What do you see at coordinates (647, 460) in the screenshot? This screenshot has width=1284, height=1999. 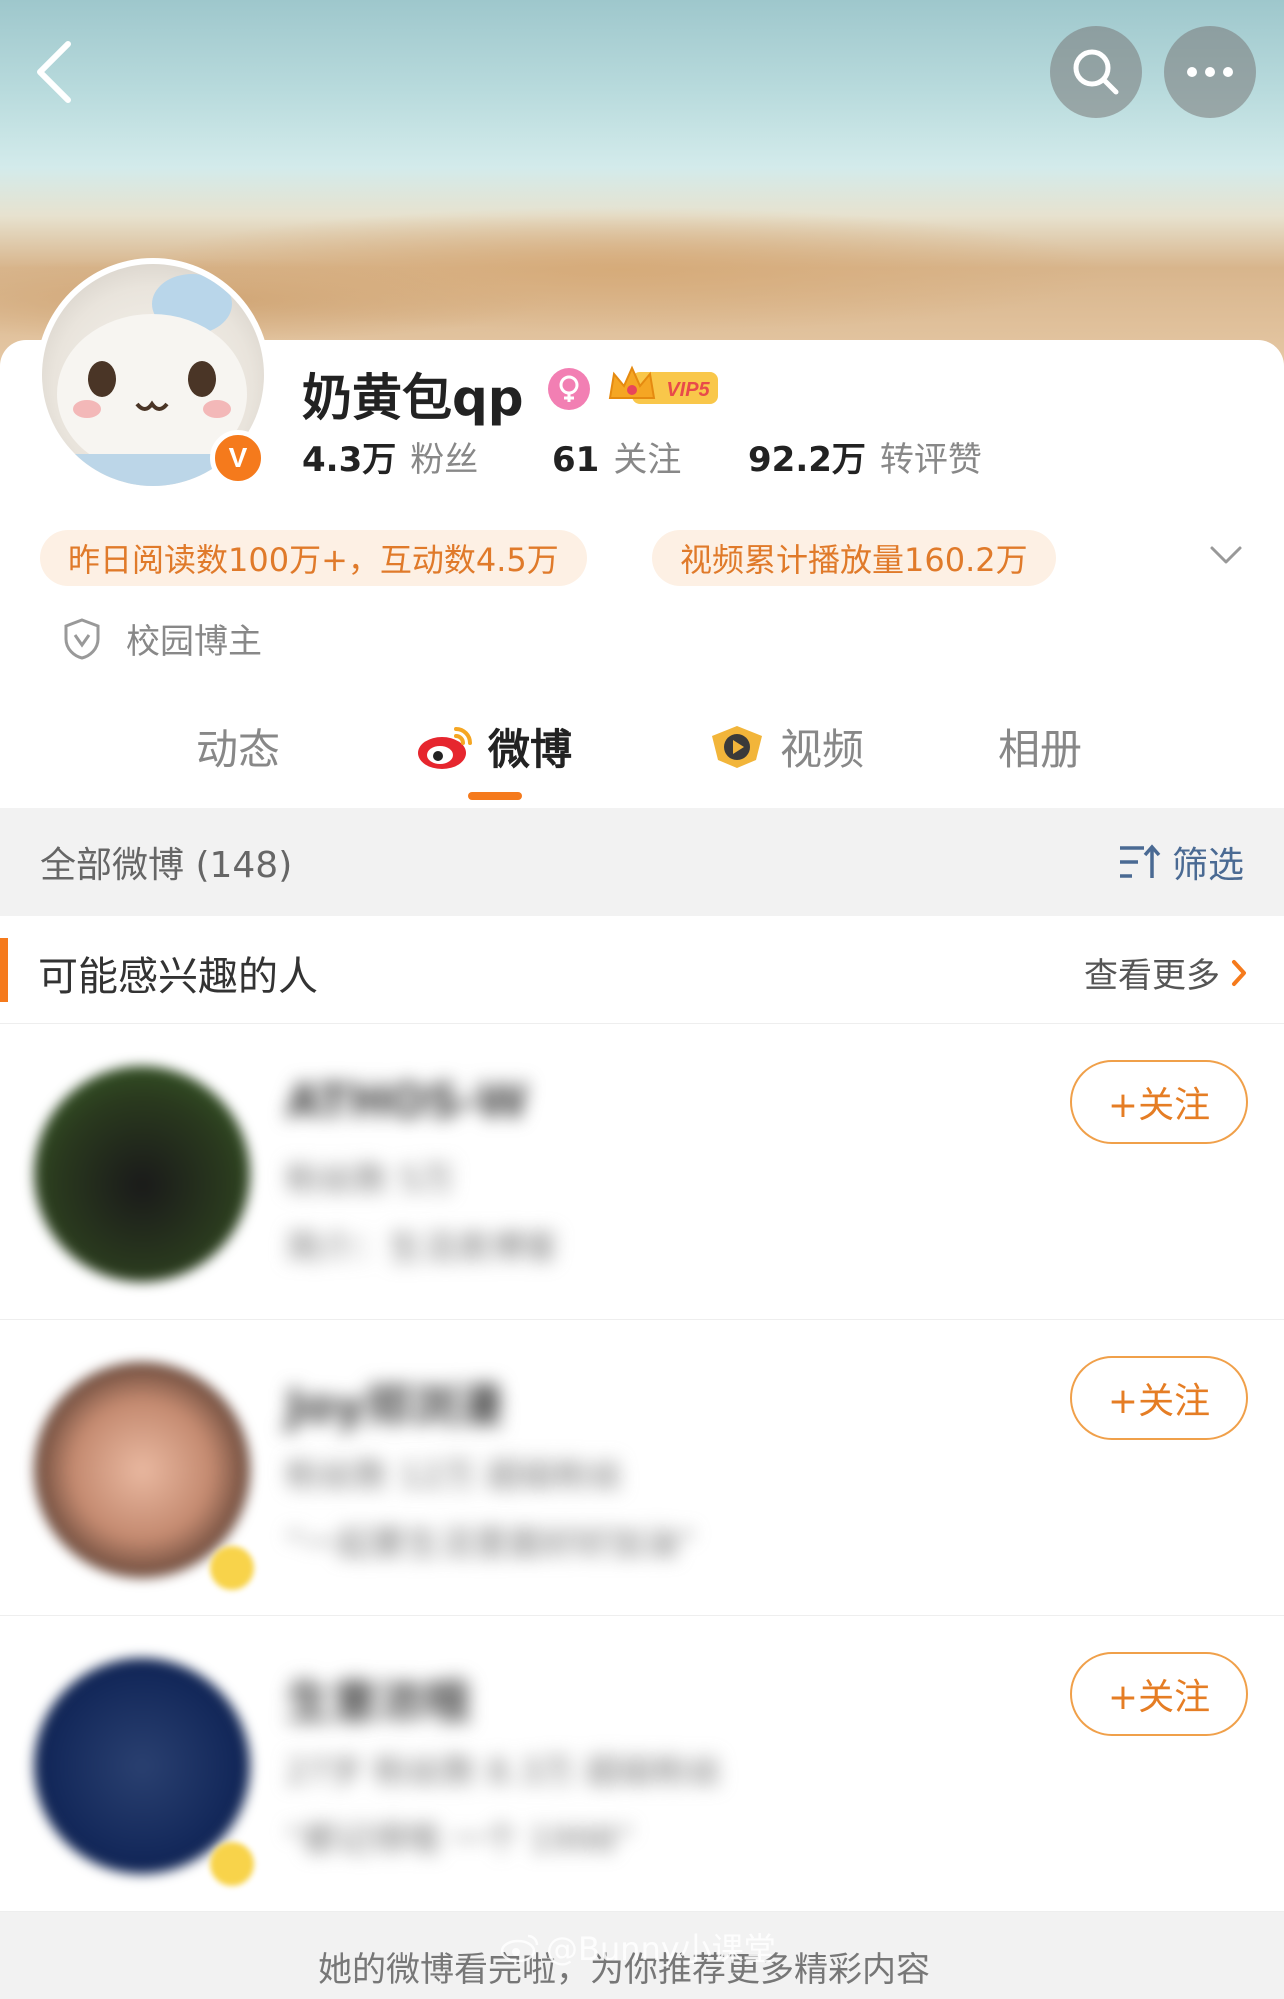 I see `stat-label: 关注` at bounding box center [647, 460].